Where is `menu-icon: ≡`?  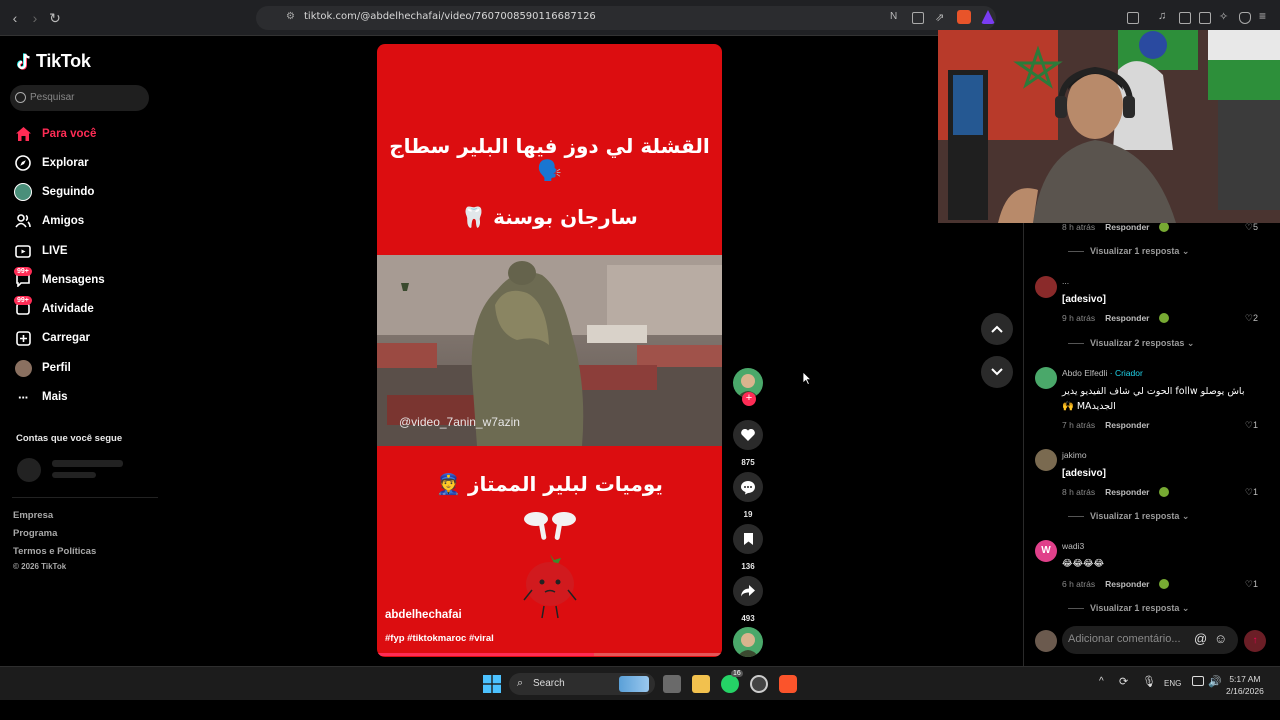
menu-icon: ≡ is located at coordinates (1265, 16).